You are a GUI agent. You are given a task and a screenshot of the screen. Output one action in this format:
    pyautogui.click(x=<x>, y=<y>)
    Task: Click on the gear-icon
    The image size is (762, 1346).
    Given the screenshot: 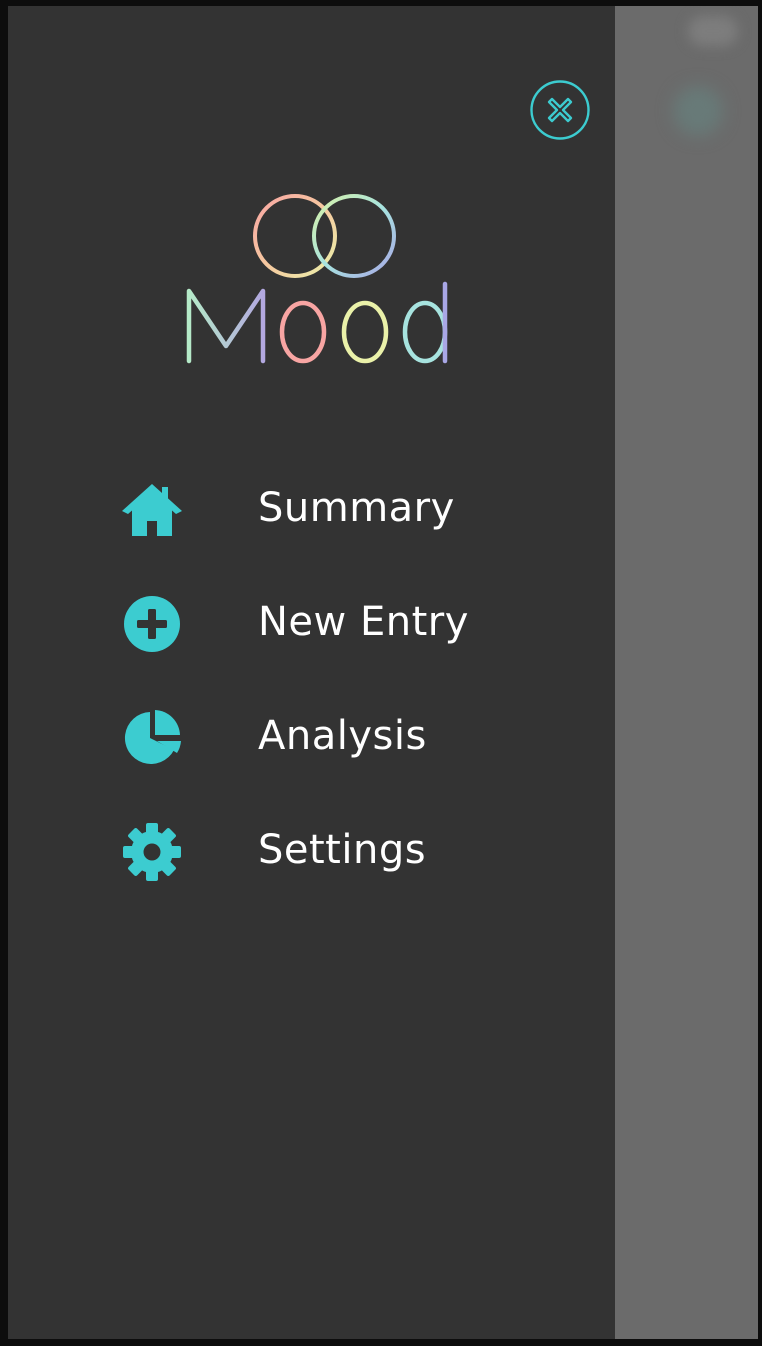 What is the action you would take?
    pyautogui.click(x=152, y=852)
    